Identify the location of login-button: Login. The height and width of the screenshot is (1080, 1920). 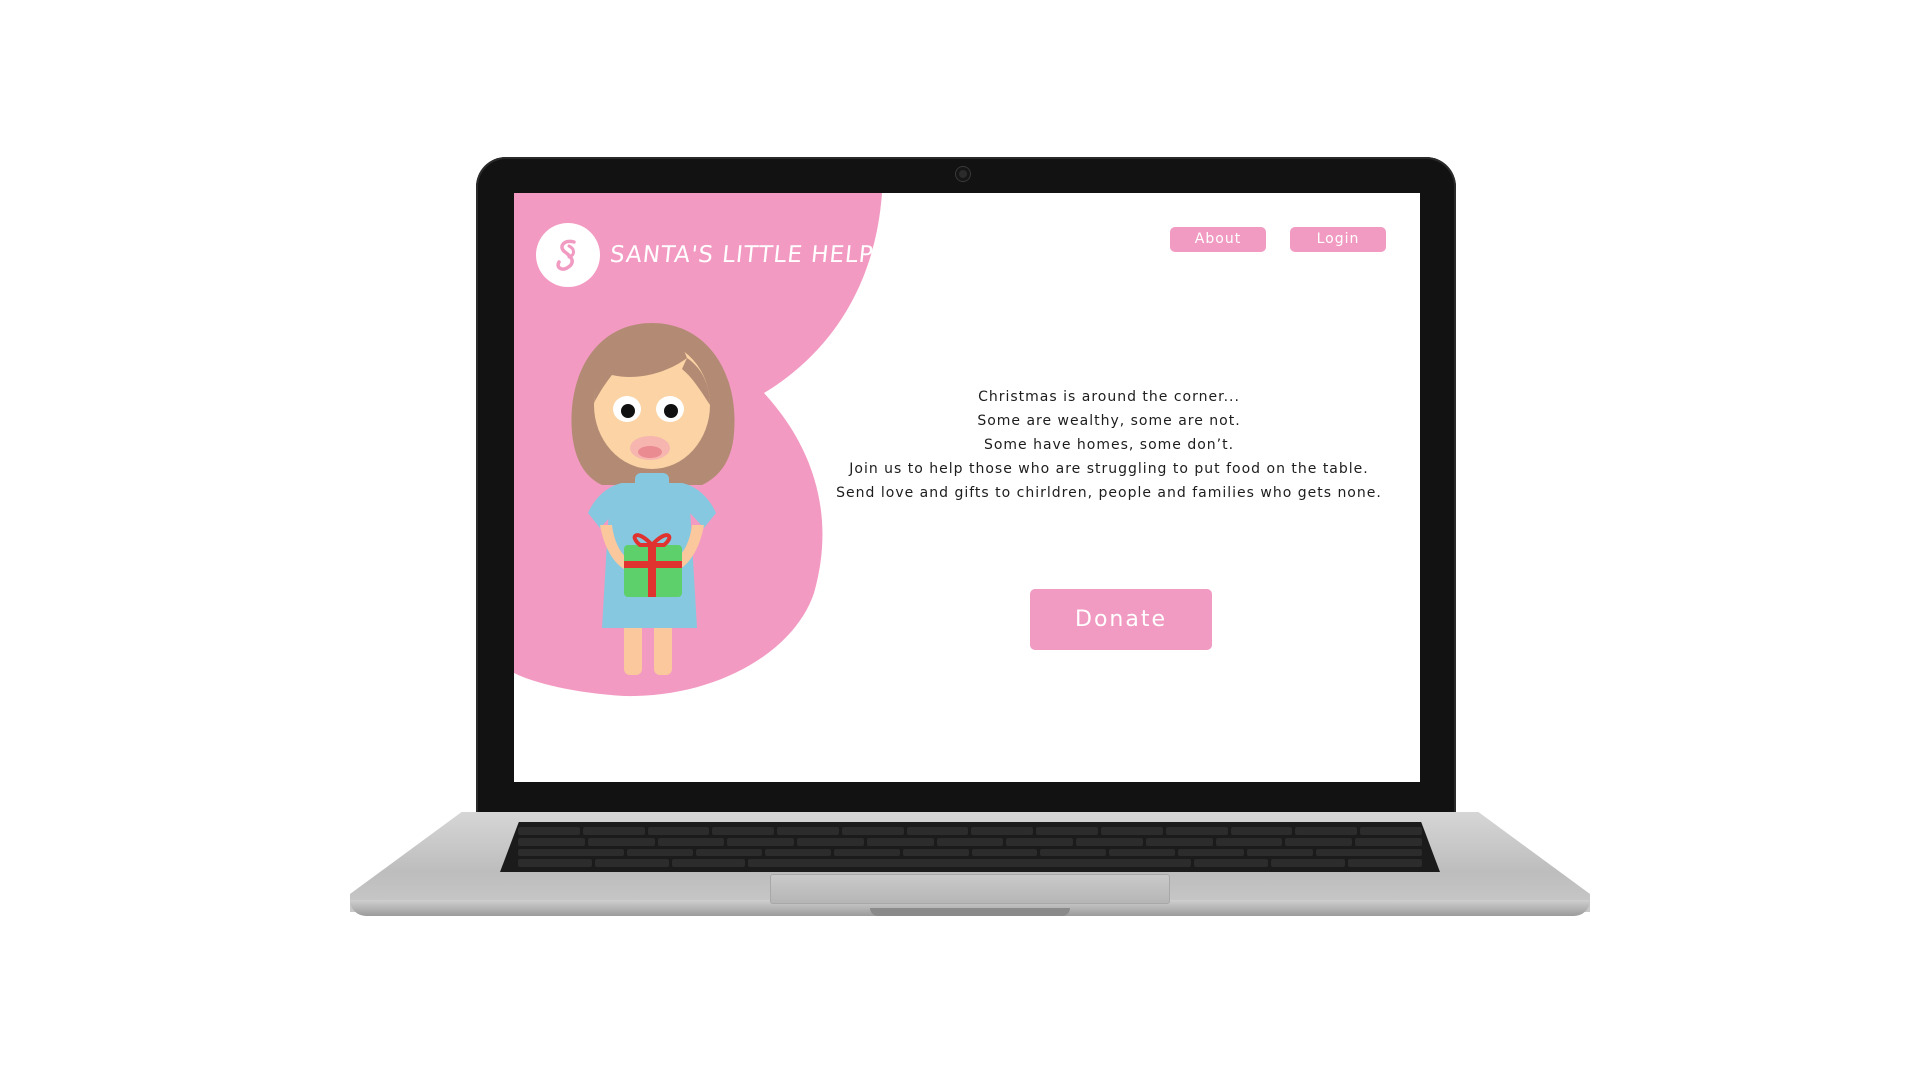
(1338, 239).